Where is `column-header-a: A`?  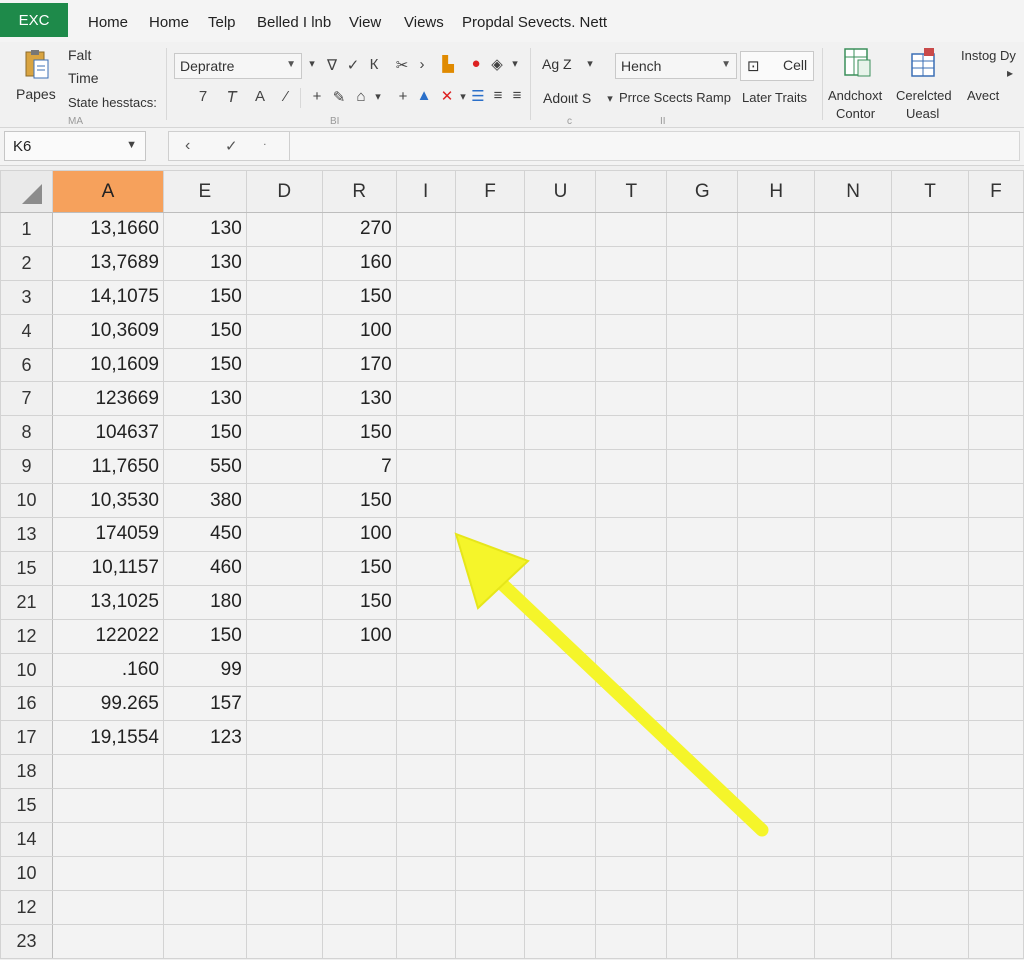 column-header-a: A is located at coordinates (107, 191).